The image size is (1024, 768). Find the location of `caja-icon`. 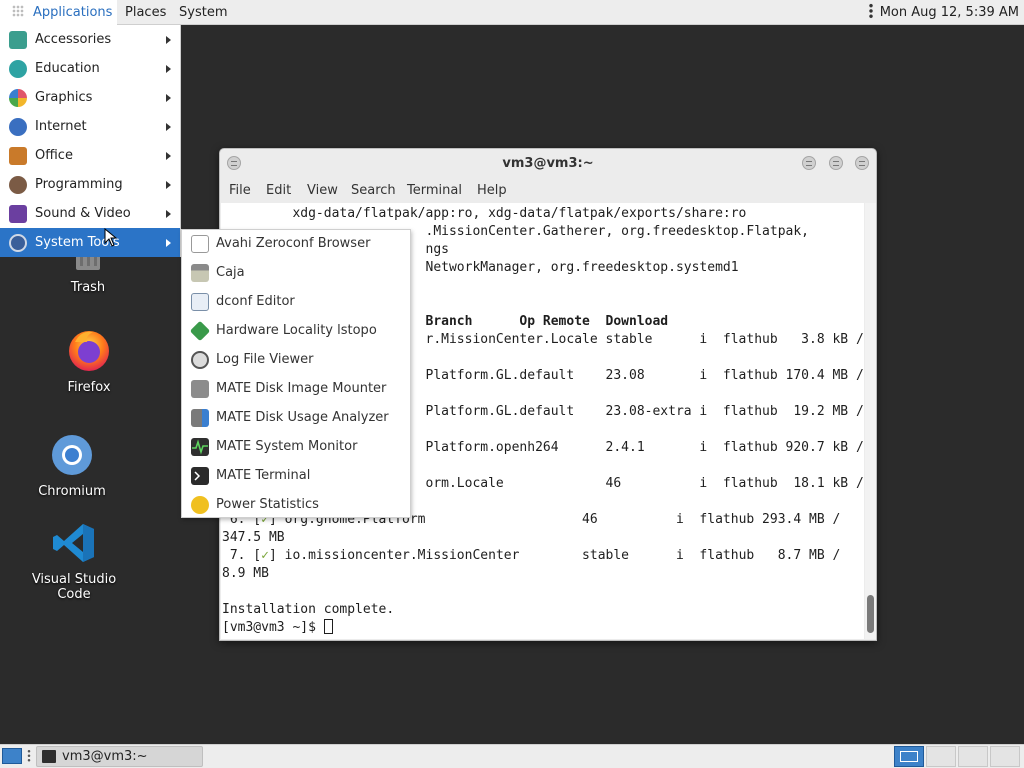

caja-icon is located at coordinates (200, 273).